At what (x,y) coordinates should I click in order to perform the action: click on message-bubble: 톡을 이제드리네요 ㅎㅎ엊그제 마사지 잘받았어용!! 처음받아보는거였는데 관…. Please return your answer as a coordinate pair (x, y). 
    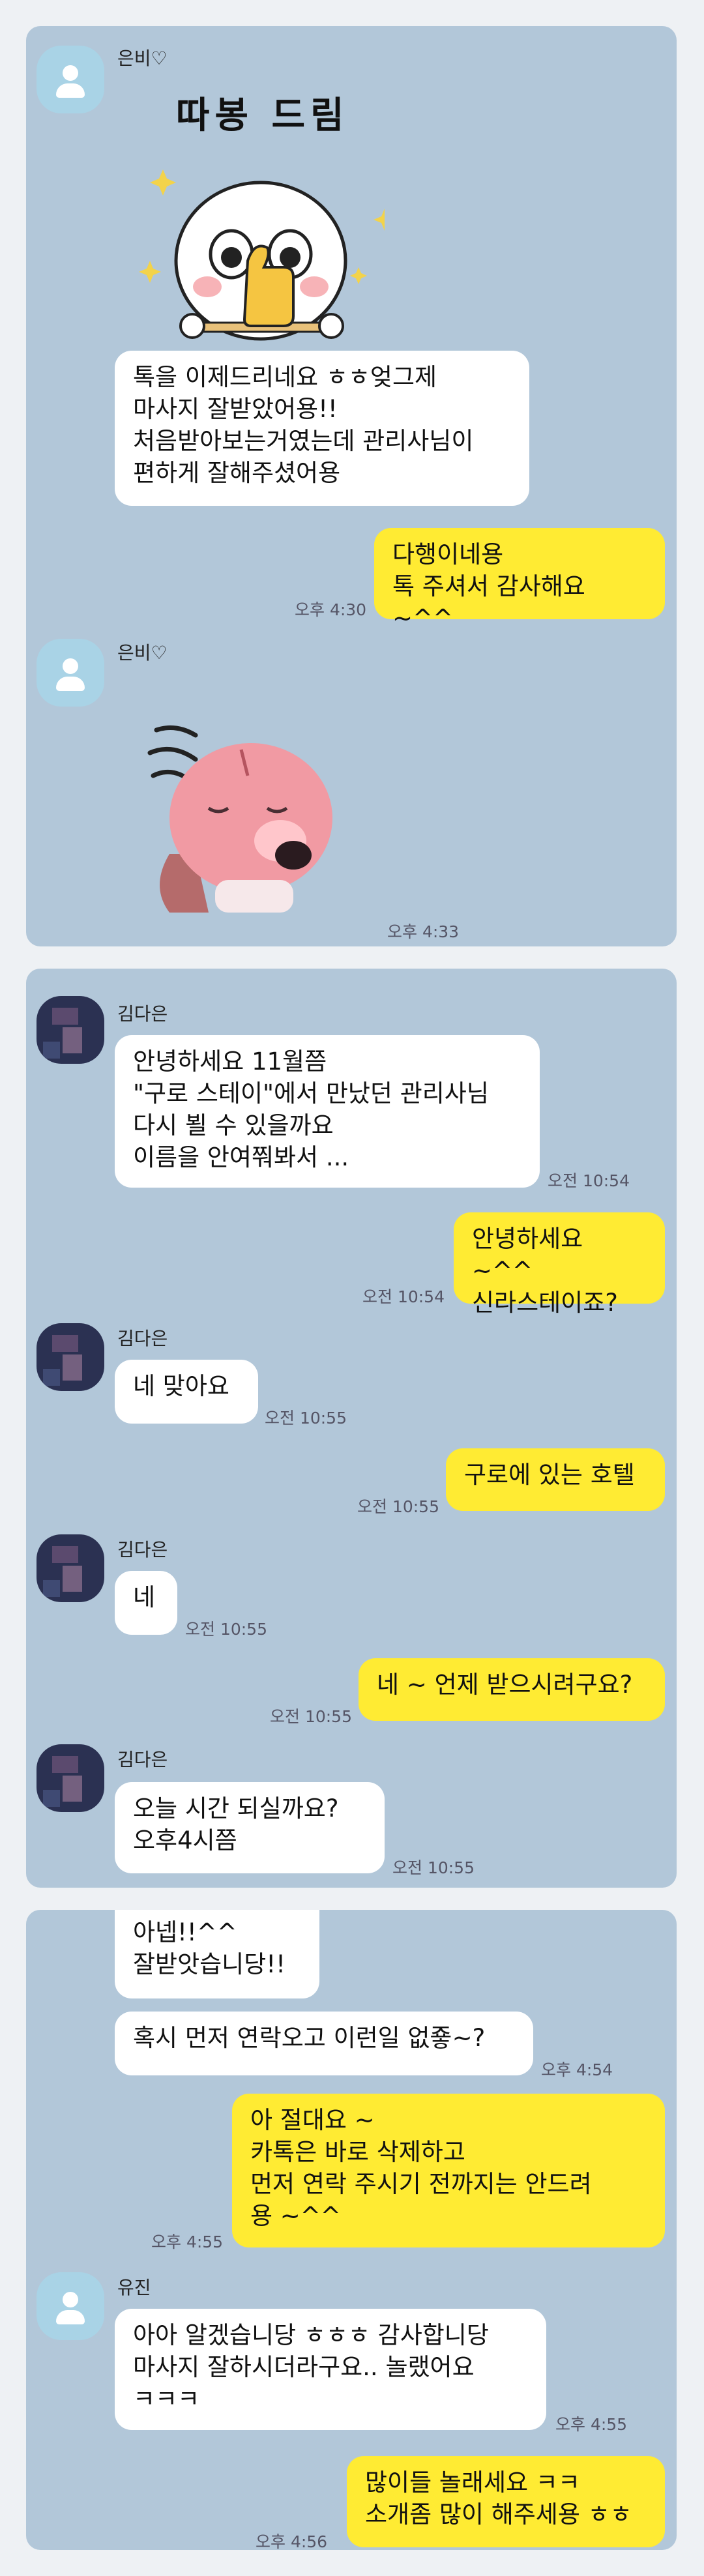
    Looking at the image, I should click on (322, 428).